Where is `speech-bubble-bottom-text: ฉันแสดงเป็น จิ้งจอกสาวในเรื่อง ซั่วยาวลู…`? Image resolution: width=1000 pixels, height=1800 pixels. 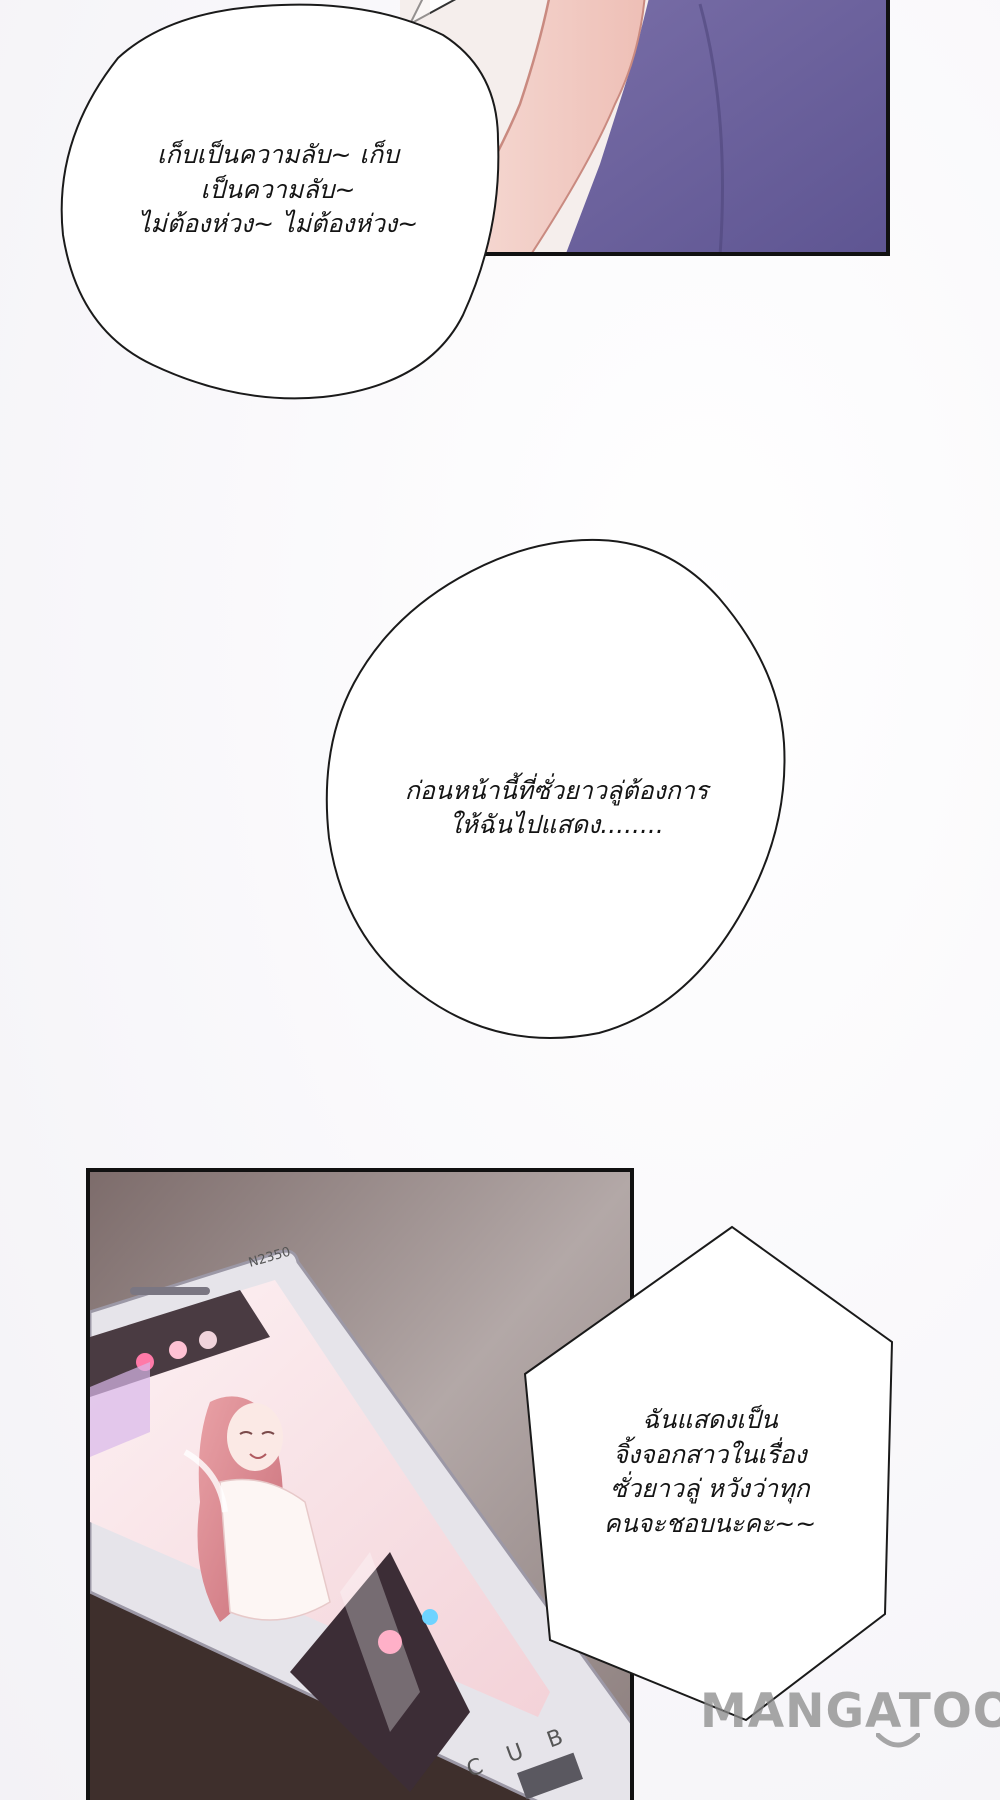 speech-bubble-bottom-text: ฉันแสดงเป็น จิ้งจอกสาวในเรื่อง ซั่วยาวลู… is located at coordinates (710, 1472).